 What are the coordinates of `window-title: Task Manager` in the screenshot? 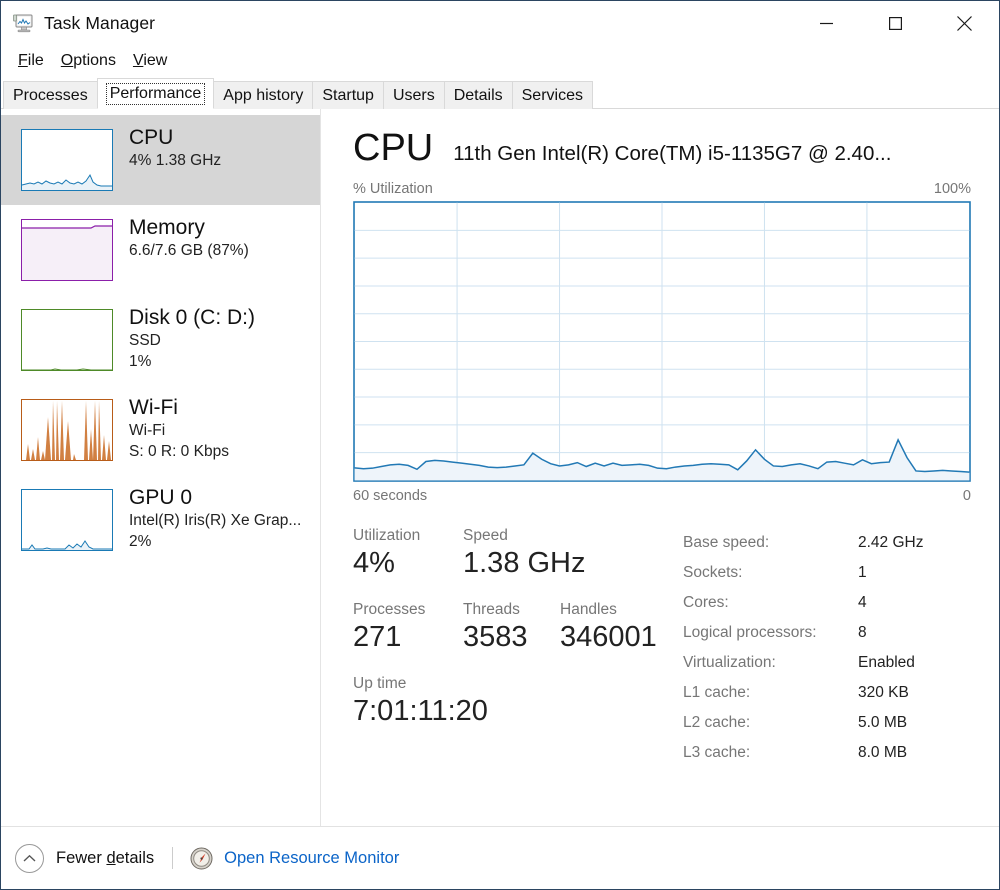 It's located at (100, 22).